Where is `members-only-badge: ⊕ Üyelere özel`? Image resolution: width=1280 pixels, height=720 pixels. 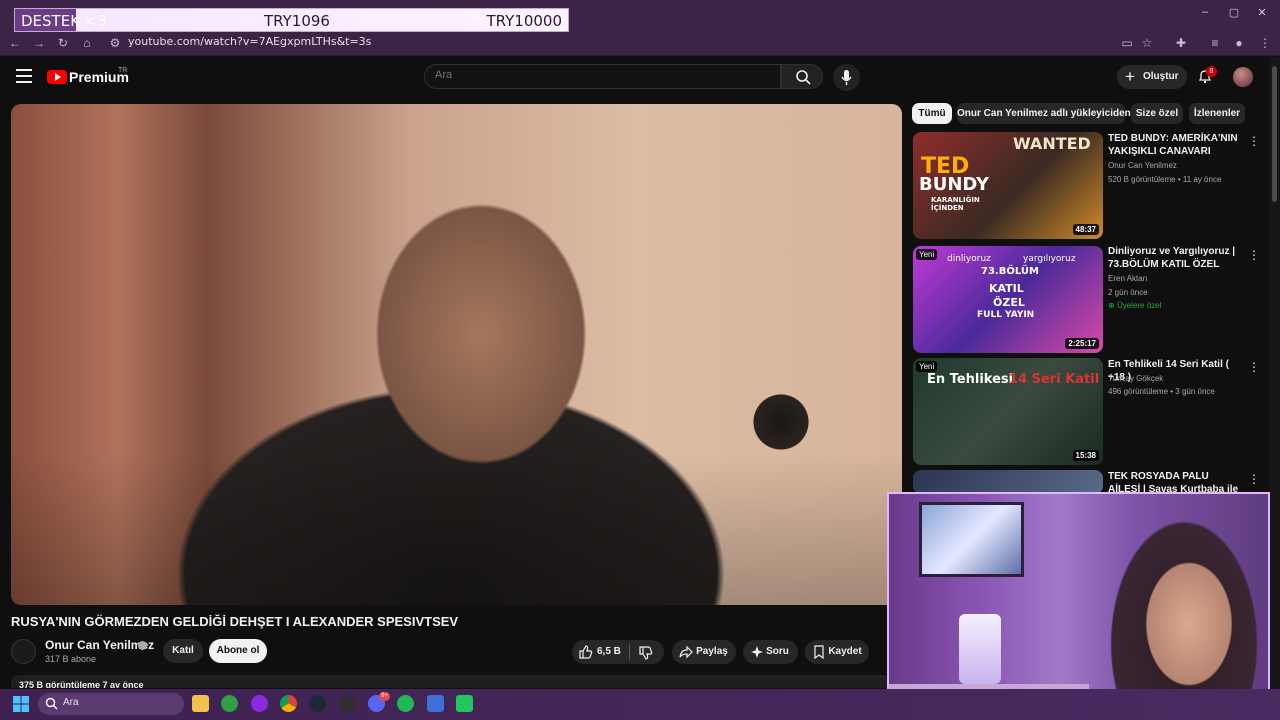 members-only-badge: ⊕ Üyelere özel is located at coordinates (1134, 305).